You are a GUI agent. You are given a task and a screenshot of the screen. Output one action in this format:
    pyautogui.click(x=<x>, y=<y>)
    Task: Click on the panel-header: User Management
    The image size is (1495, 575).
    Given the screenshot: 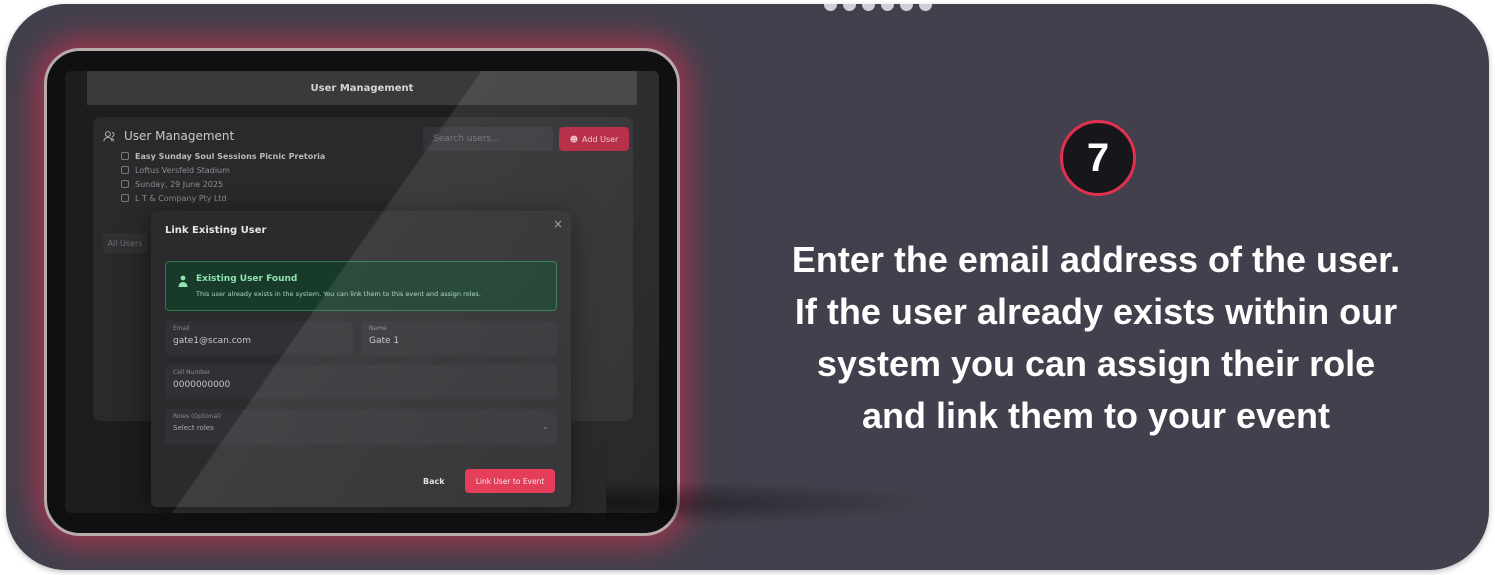 What is the action you would take?
    pyautogui.click(x=168, y=136)
    